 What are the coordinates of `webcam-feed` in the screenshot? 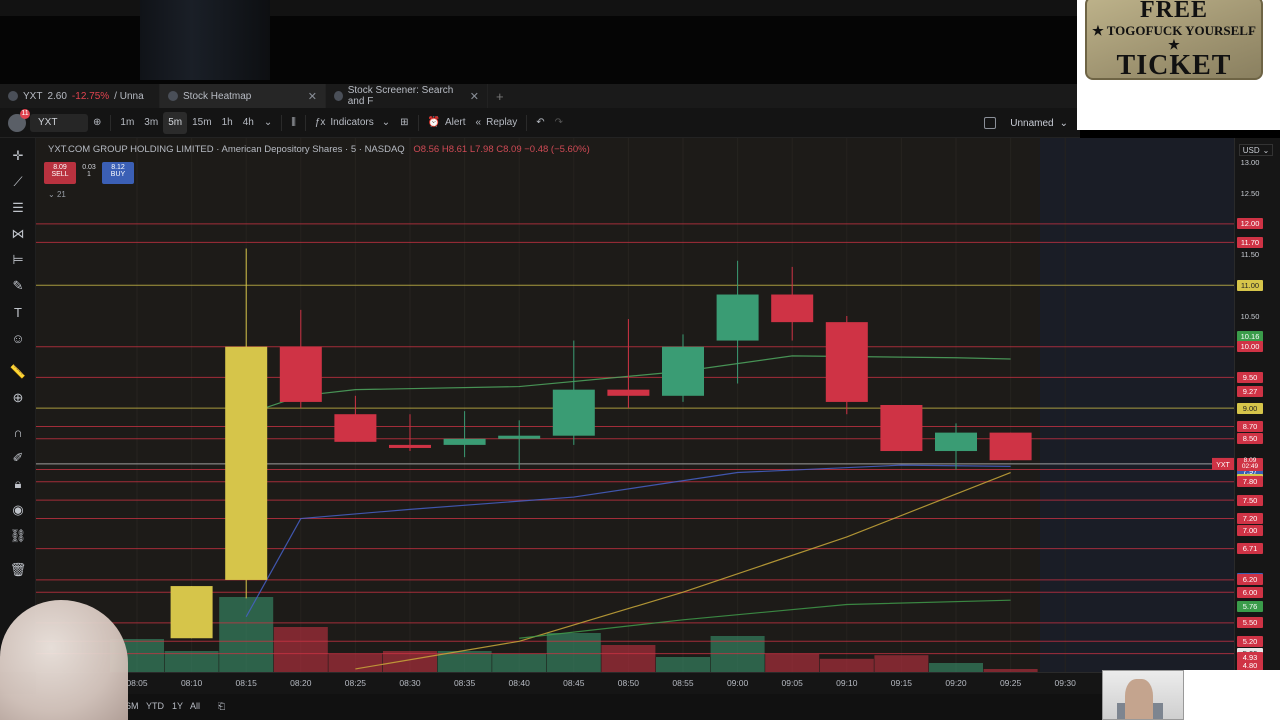 It's located at (205, 40).